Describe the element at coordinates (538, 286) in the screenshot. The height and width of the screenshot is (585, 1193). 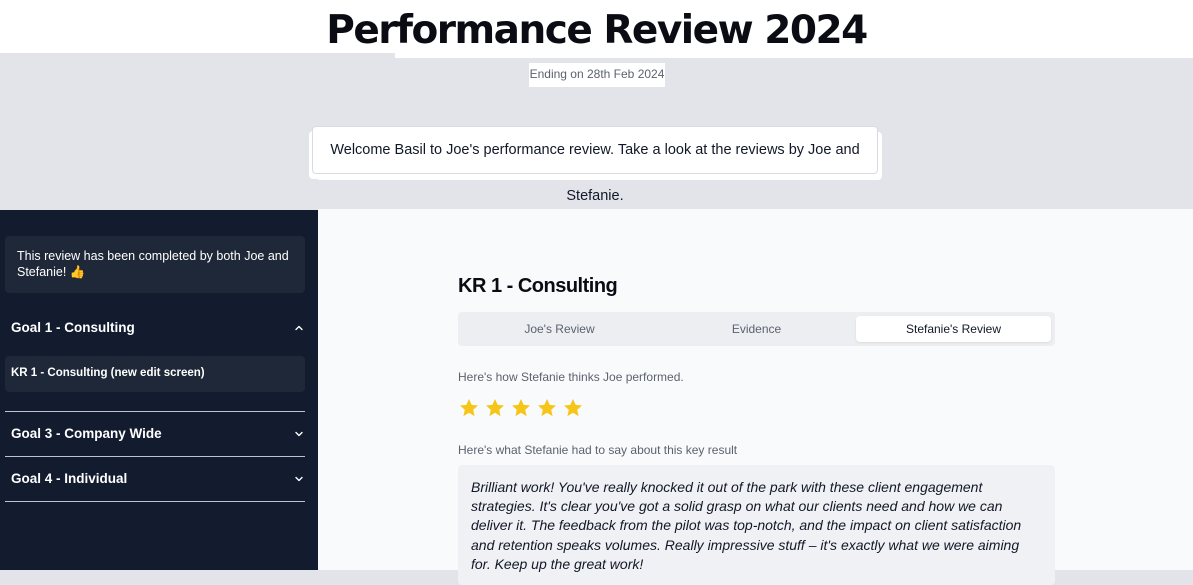
I see `key-result-title: KR 1 - Consulting` at that location.